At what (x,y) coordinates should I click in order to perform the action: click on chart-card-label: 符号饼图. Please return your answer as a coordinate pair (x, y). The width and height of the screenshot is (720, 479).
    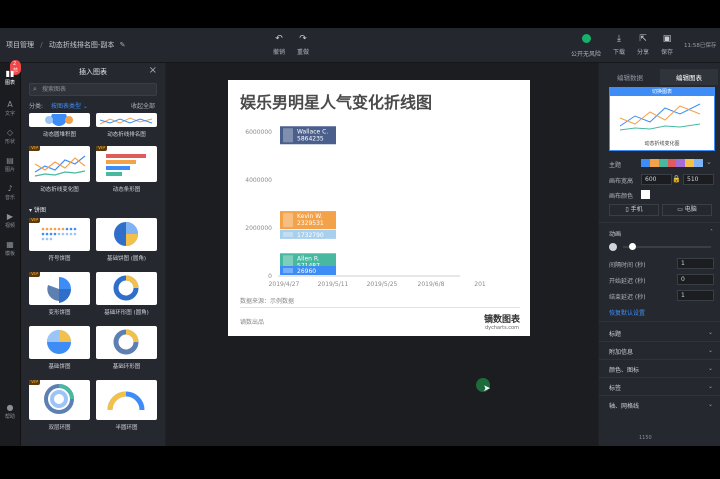
    Looking at the image, I should click on (59, 259).